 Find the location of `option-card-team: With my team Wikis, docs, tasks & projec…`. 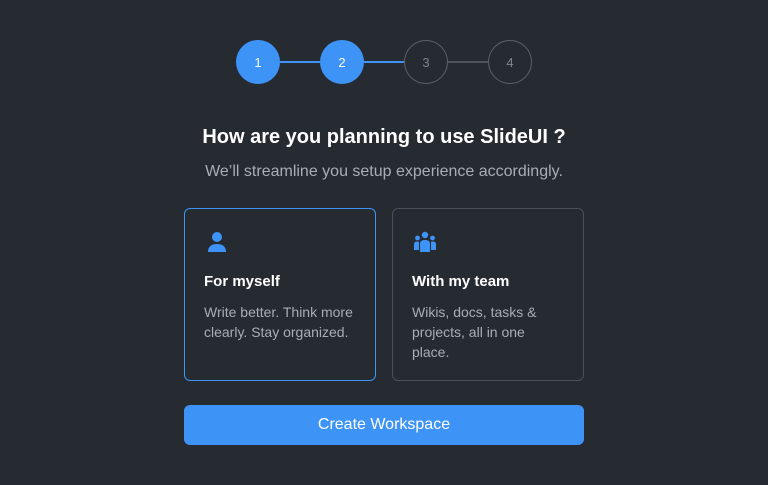

option-card-team: With my team Wikis, docs, tasks & projec… is located at coordinates (488, 294).